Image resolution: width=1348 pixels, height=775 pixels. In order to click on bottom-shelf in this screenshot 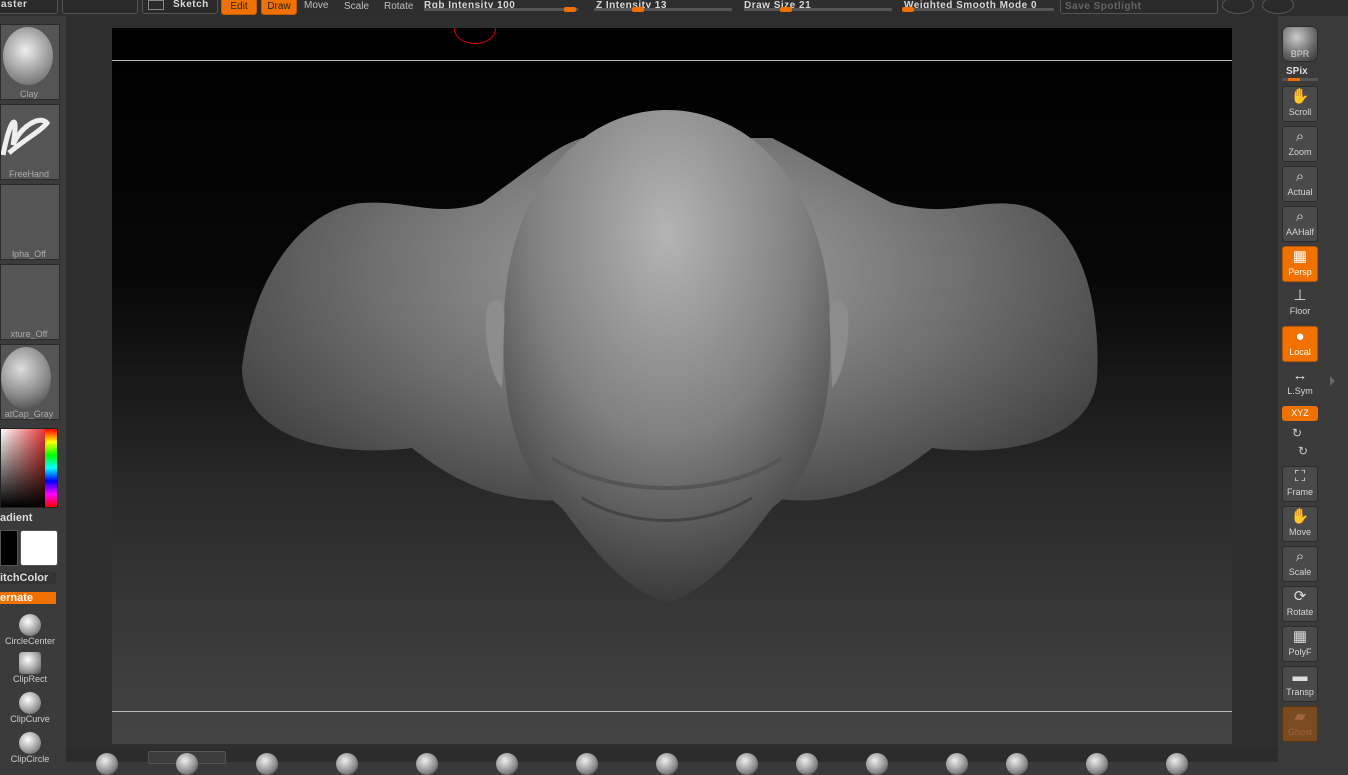, I will do `click(672, 762)`.